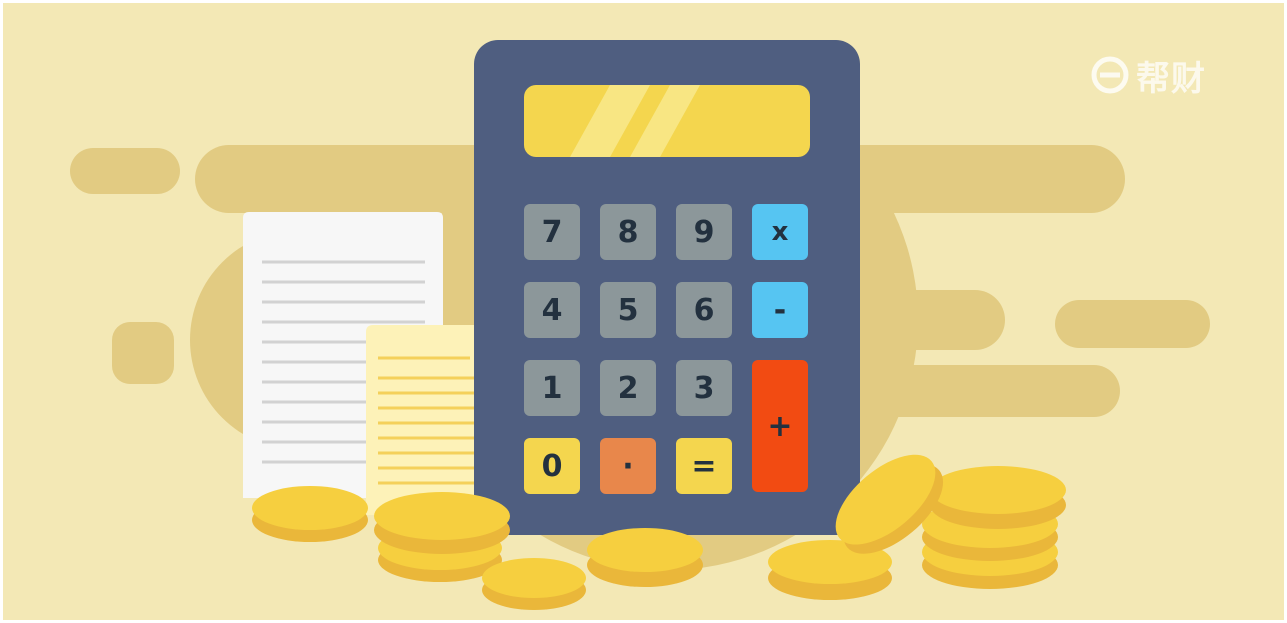 This screenshot has width=1287, height=623. What do you see at coordinates (628, 388) in the screenshot?
I see `key-2: 2` at bounding box center [628, 388].